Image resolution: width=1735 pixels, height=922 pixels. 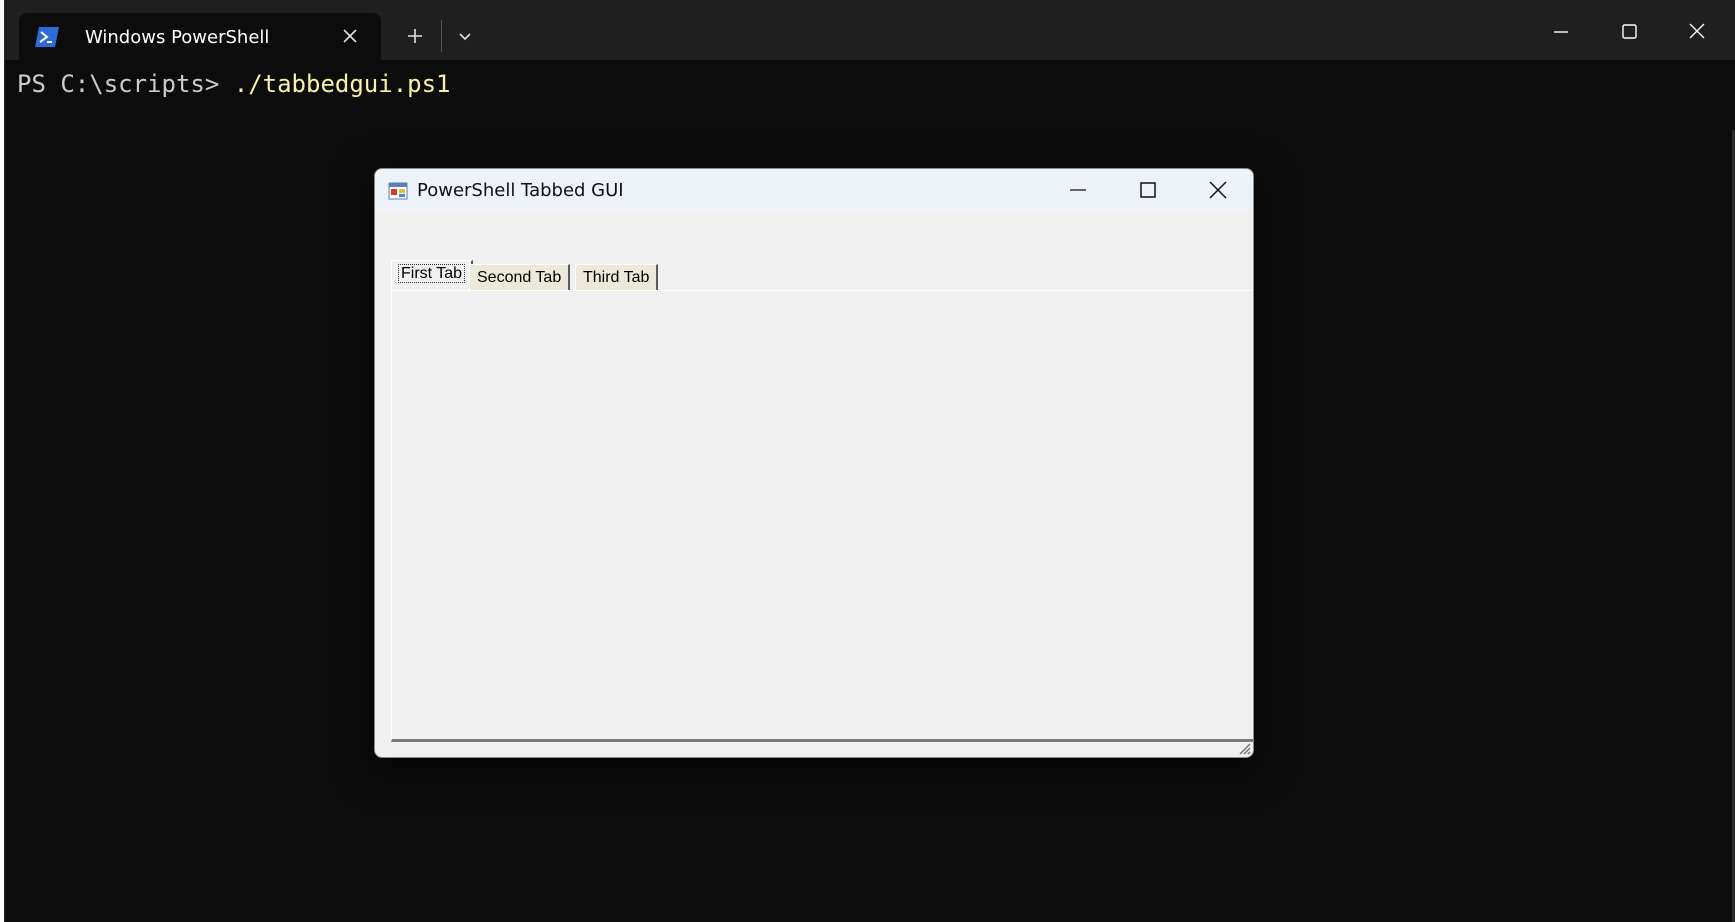 I want to click on terminal-command-line: PS C:\scripts> ./tabbedgui.ps1, so click(x=234, y=84).